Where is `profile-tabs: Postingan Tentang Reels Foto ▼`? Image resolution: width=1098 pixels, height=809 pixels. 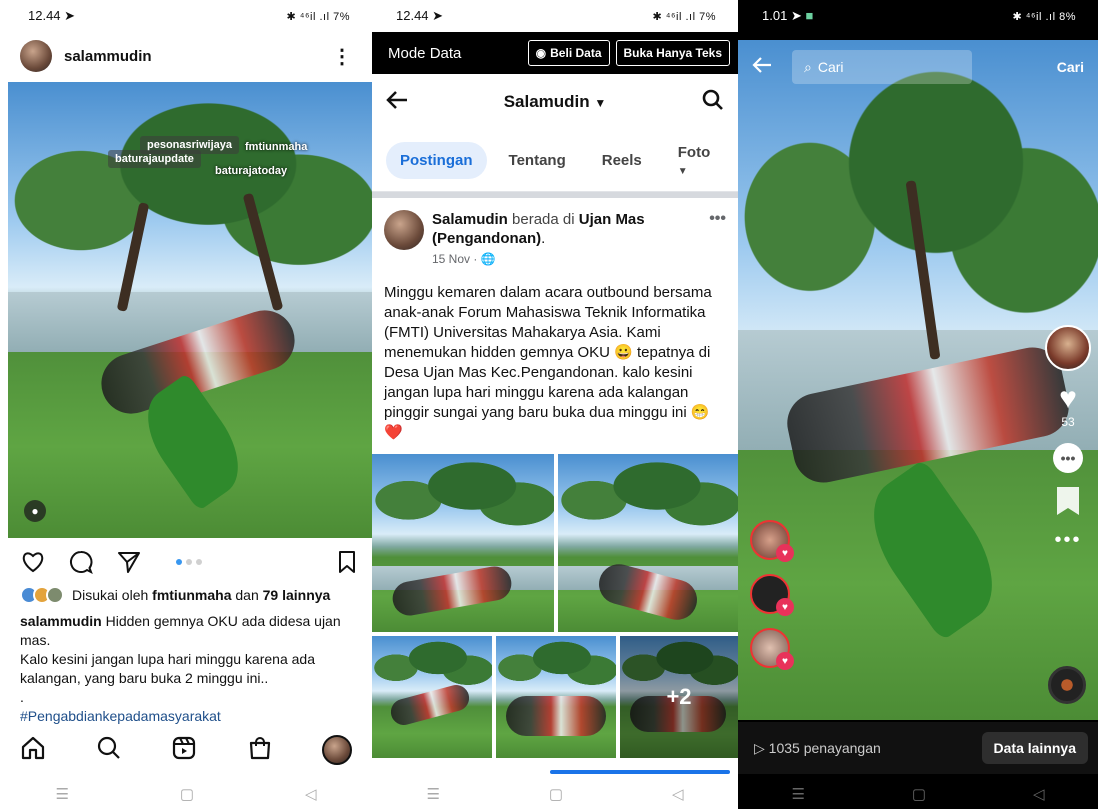
profile-tabs: Postingan Tentang Reels Foto ▼ is located at coordinates (555, 161).